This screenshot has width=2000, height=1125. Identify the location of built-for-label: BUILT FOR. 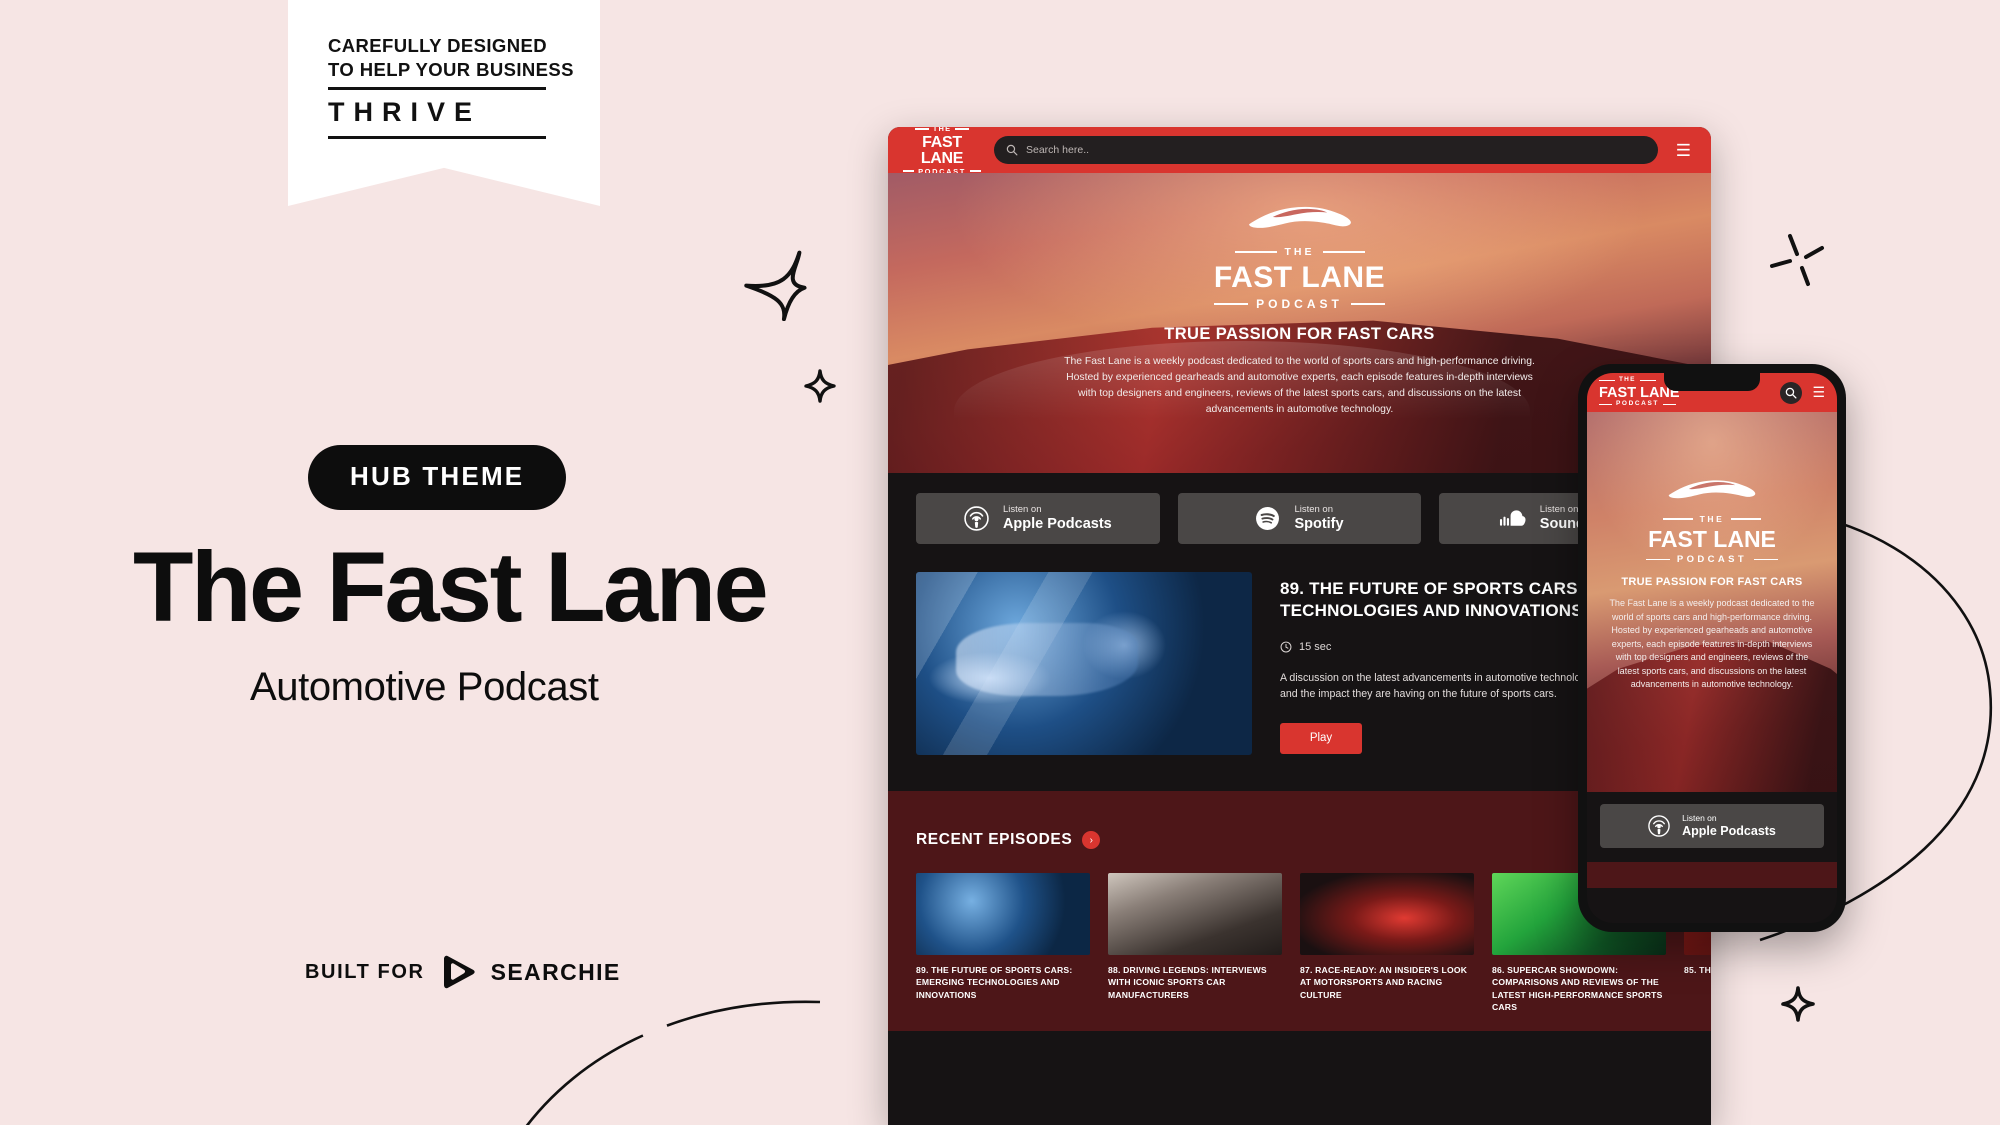
(365, 971).